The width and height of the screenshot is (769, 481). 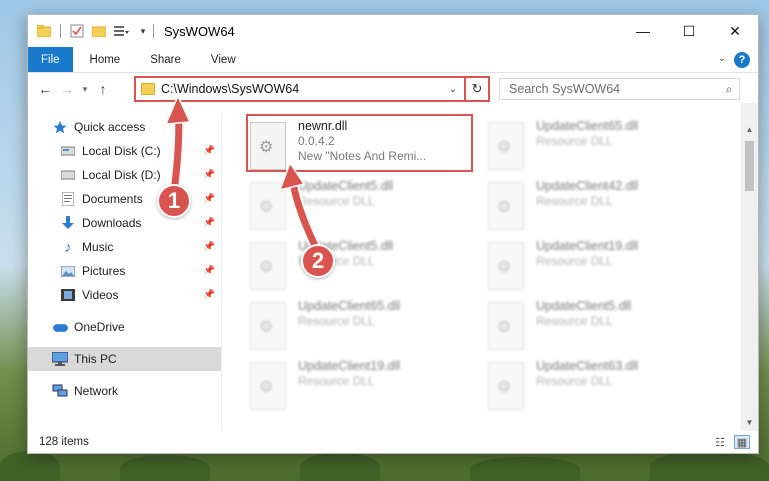 What do you see at coordinates (112, 199) in the screenshot?
I see `sidebar-item-label: Documents` at bounding box center [112, 199].